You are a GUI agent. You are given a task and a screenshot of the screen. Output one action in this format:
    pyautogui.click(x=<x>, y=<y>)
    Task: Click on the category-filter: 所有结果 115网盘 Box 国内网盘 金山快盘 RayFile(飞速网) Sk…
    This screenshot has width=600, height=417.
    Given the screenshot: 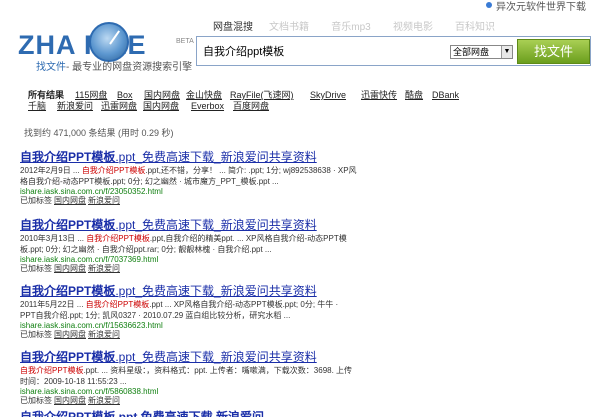 What is the action you would take?
    pyautogui.click(x=245, y=101)
    